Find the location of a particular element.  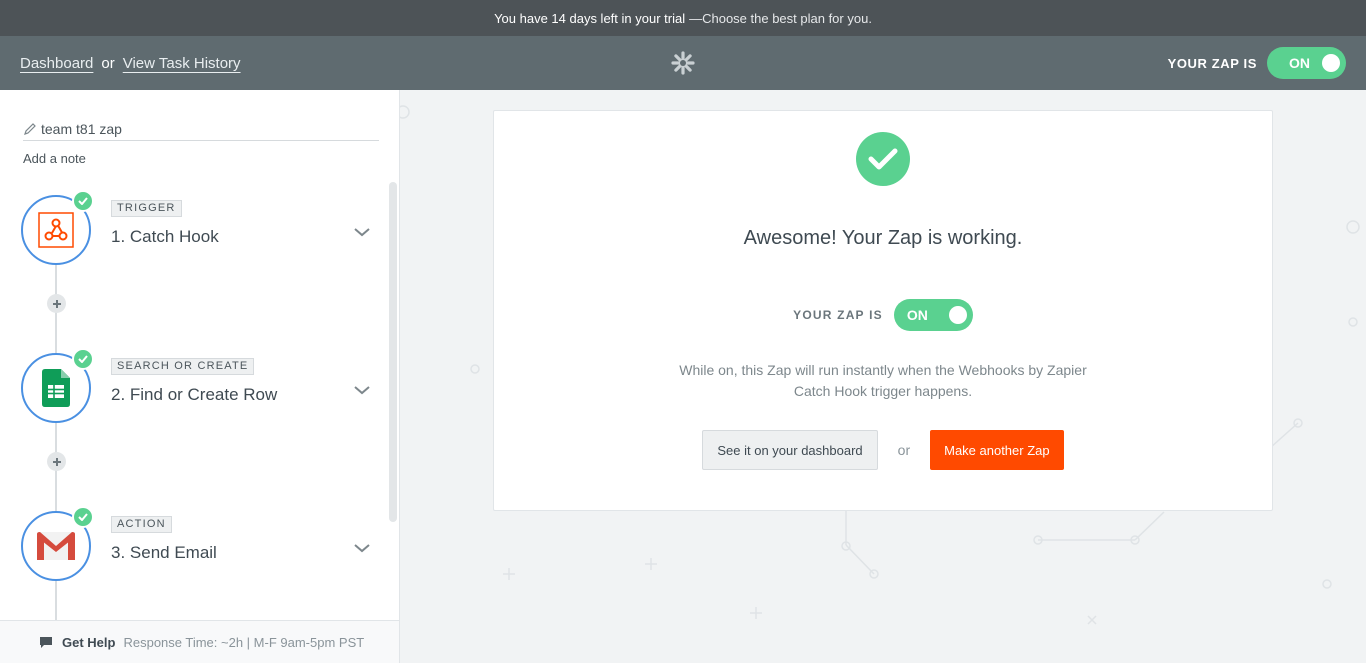

trial-plan-message: —Choose the best plan for you. is located at coordinates (780, 18).